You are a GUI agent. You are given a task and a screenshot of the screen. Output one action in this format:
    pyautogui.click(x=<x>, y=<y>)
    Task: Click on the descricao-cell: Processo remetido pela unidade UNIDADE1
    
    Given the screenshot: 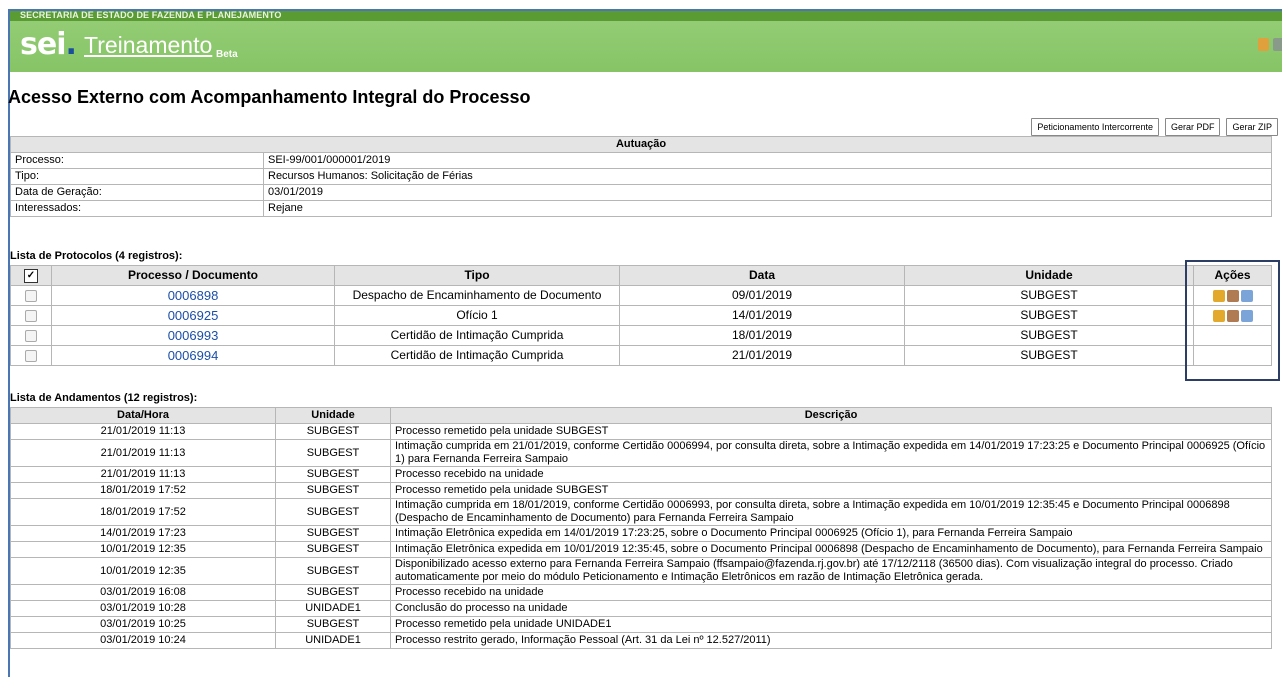 What is the action you would take?
    pyautogui.click(x=831, y=624)
    